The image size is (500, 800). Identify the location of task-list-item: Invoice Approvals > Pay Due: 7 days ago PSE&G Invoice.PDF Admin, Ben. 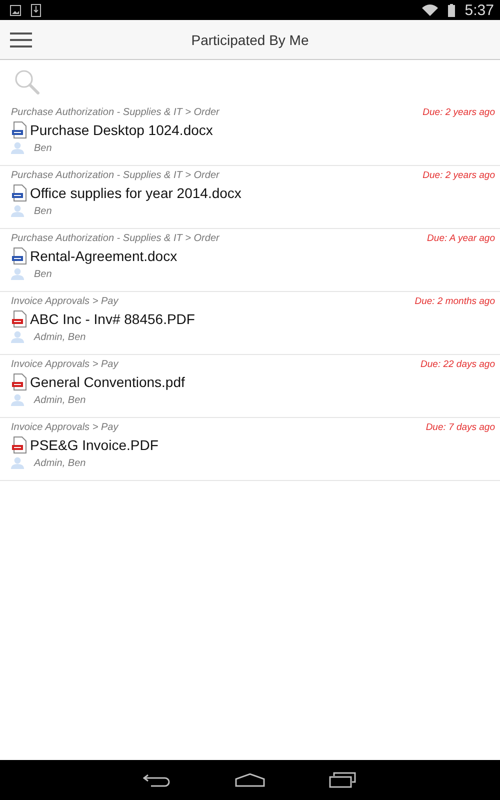
(250, 449).